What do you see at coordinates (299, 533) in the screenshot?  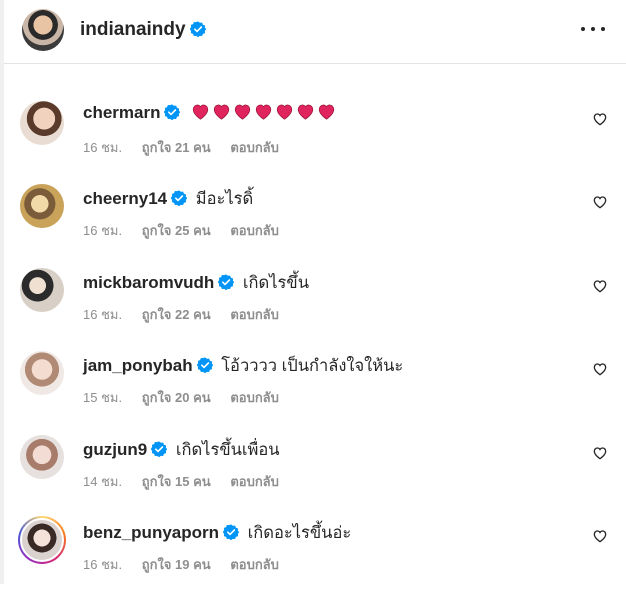 I see `comment-text: เกิดอะไรขึ้นอ่ะ` at bounding box center [299, 533].